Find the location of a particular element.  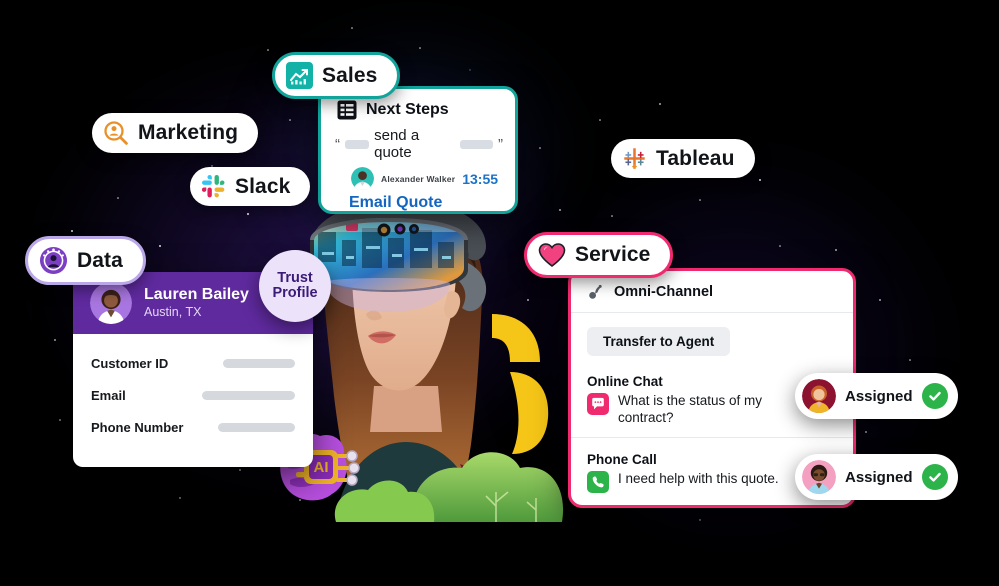

badge-sales-label: Sales is located at coordinates (350, 75).